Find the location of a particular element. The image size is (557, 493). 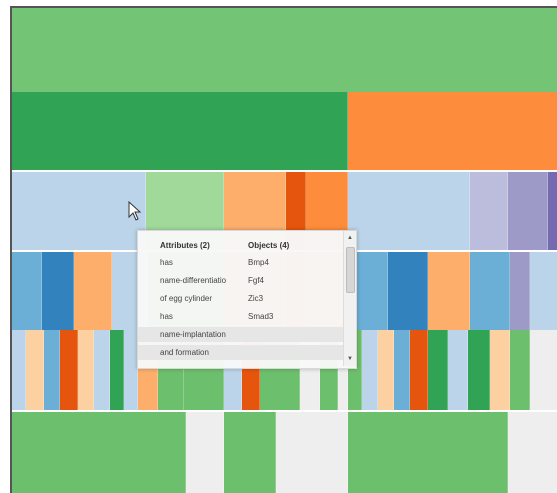

attribute-value: and formation is located at coordinates (184, 352).